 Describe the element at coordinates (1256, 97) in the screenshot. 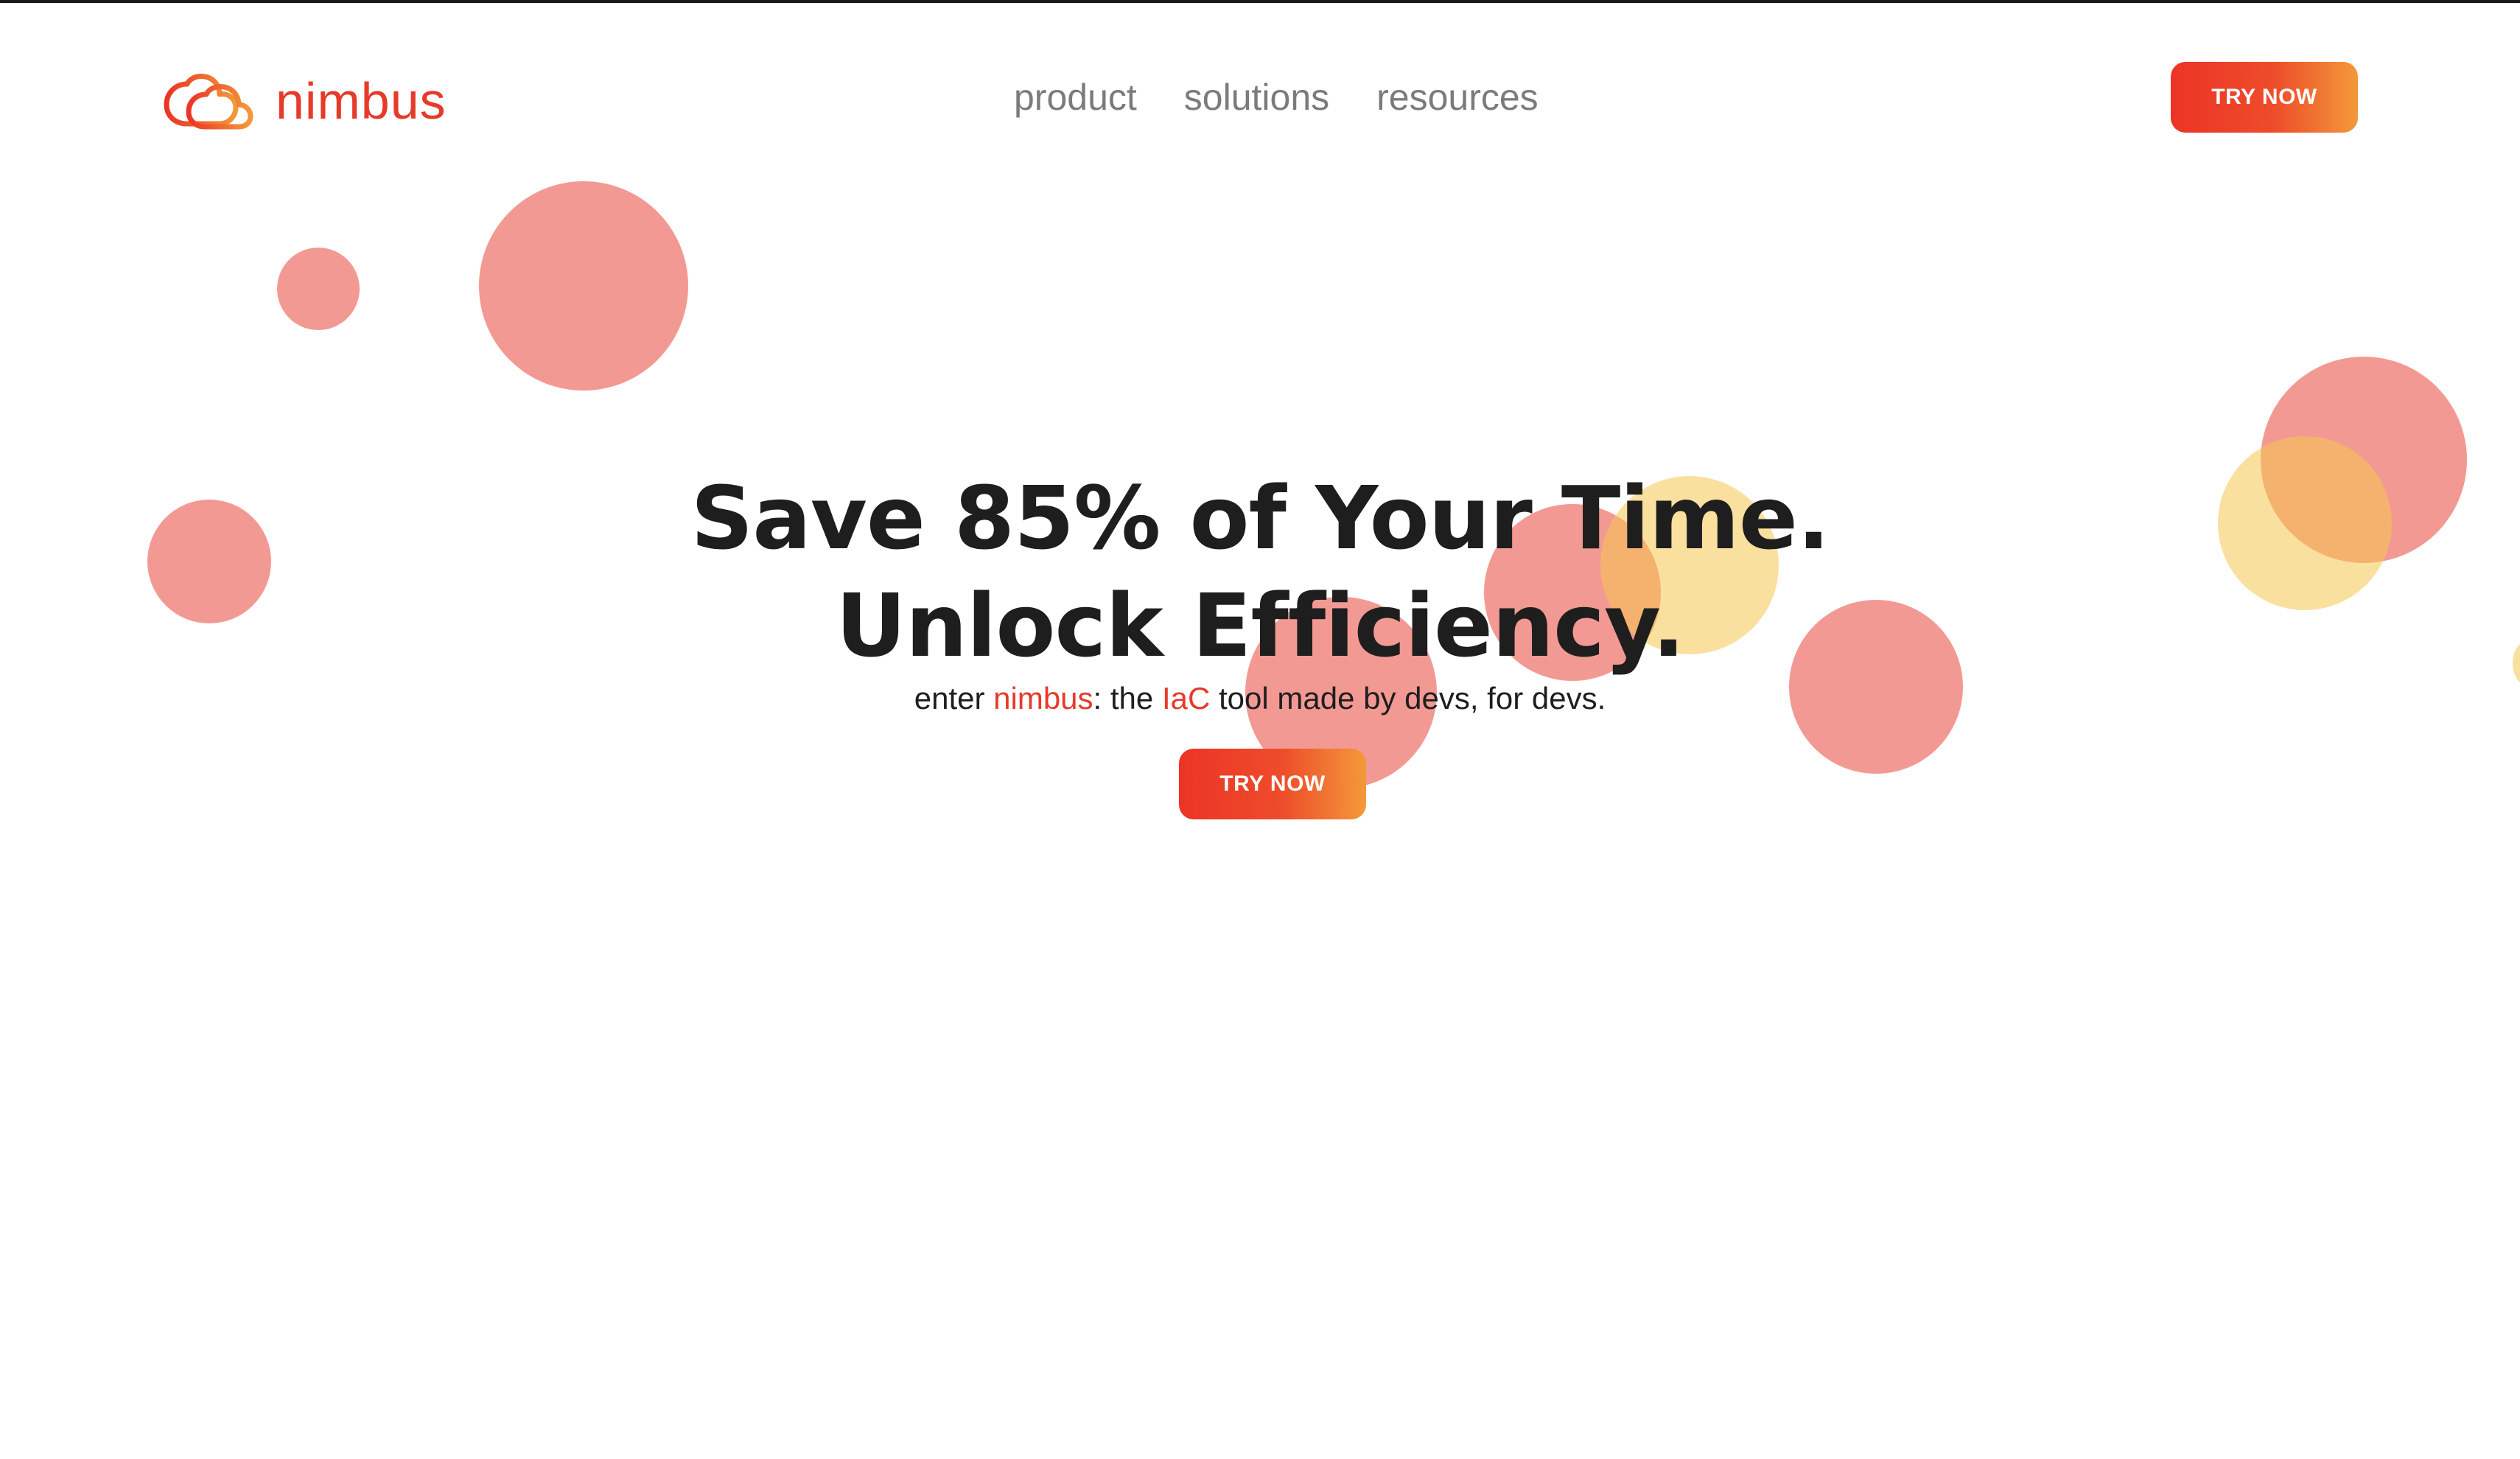

I see `nav-item-solutions: solutions` at that location.